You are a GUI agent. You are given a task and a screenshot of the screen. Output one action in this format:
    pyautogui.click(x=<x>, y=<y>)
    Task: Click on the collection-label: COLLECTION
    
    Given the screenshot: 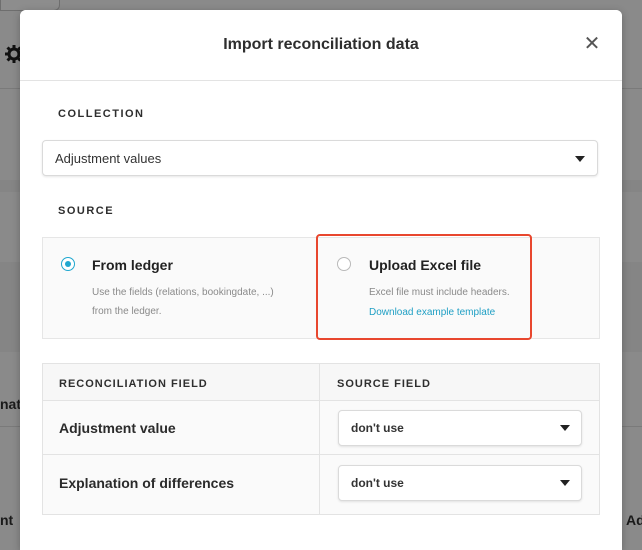 What is the action you would take?
    pyautogui.click(x=101, y=114)
    